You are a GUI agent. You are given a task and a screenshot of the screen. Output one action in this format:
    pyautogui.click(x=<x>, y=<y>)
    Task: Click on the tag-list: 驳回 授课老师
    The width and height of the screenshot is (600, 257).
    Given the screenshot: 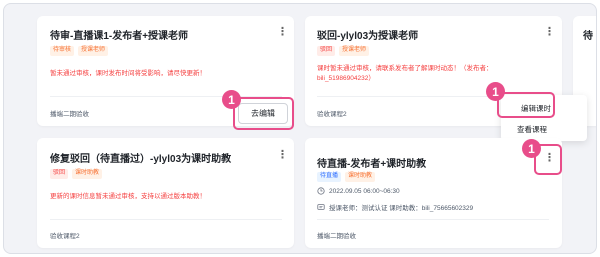 What is the action you would take?
    pyautogui.click(x=343, y=51)
    